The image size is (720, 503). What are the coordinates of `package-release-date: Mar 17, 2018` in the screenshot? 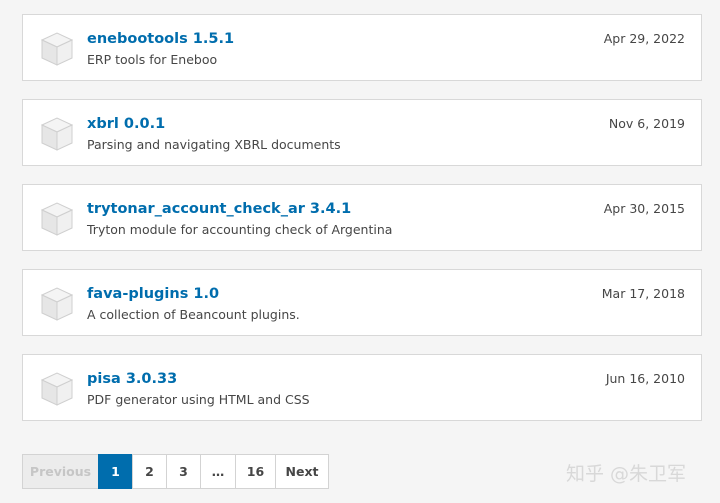 It's located at (643, 293).